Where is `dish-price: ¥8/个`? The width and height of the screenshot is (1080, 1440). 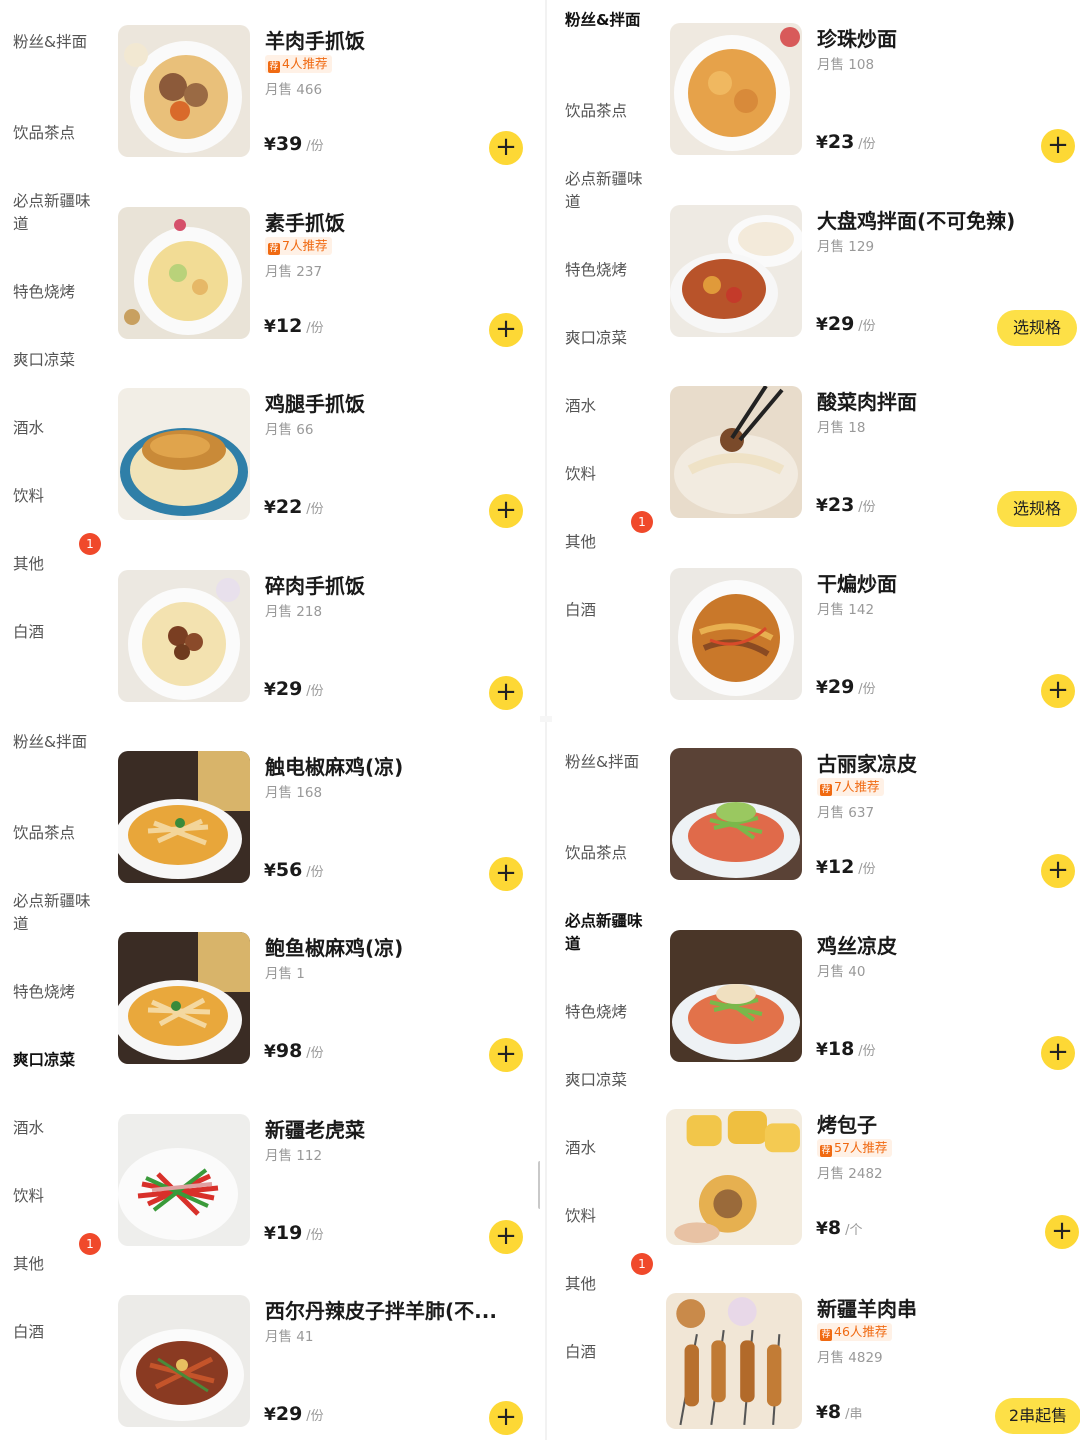 dish-price: ¥8/个 is located at coordinates (839, 1228).